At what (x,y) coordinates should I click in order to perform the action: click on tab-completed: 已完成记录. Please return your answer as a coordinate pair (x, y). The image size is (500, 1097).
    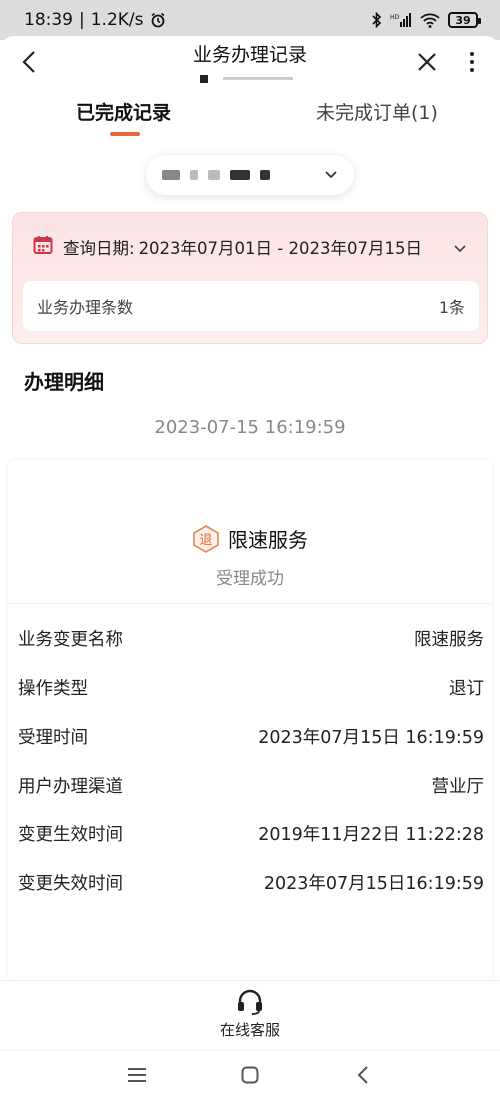
    Looking at the image, I should click on (123, 111).